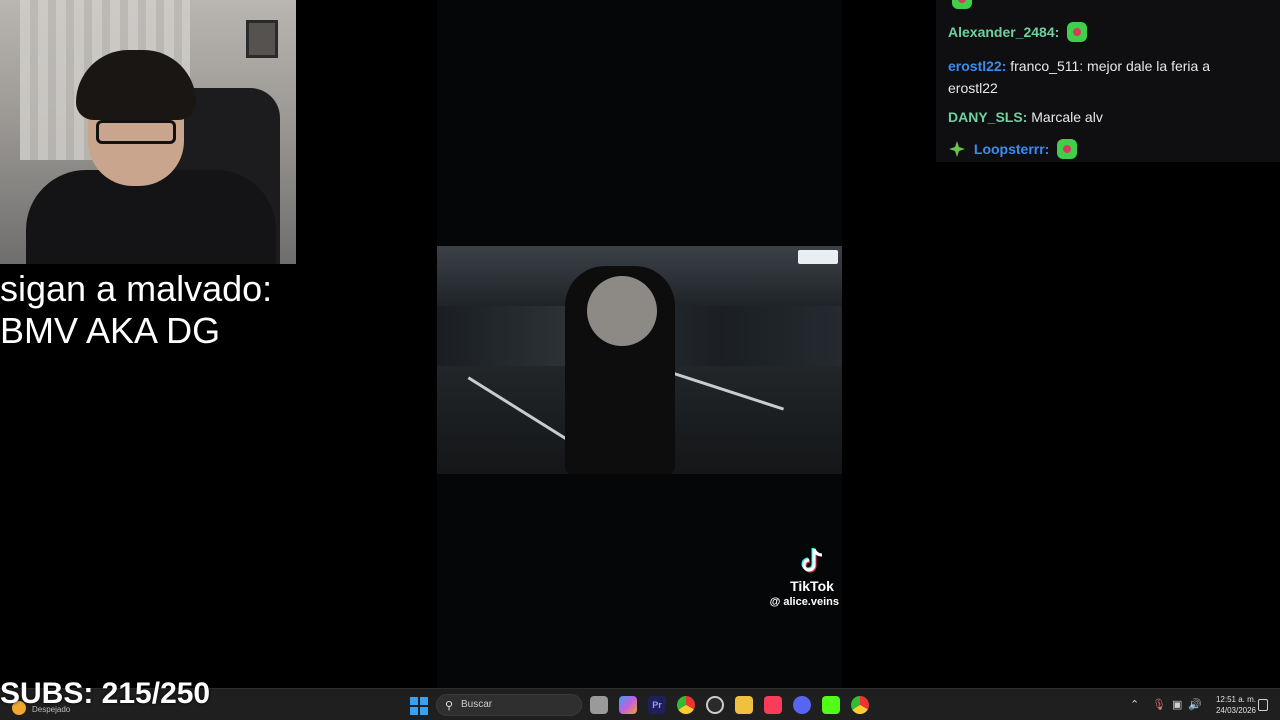 The width and height of the screenshot is (1280, 720). What do you see at coordinates (773, 705) in the screenshot?
I see `apple-music-icon` at bounding box center [773, 705].